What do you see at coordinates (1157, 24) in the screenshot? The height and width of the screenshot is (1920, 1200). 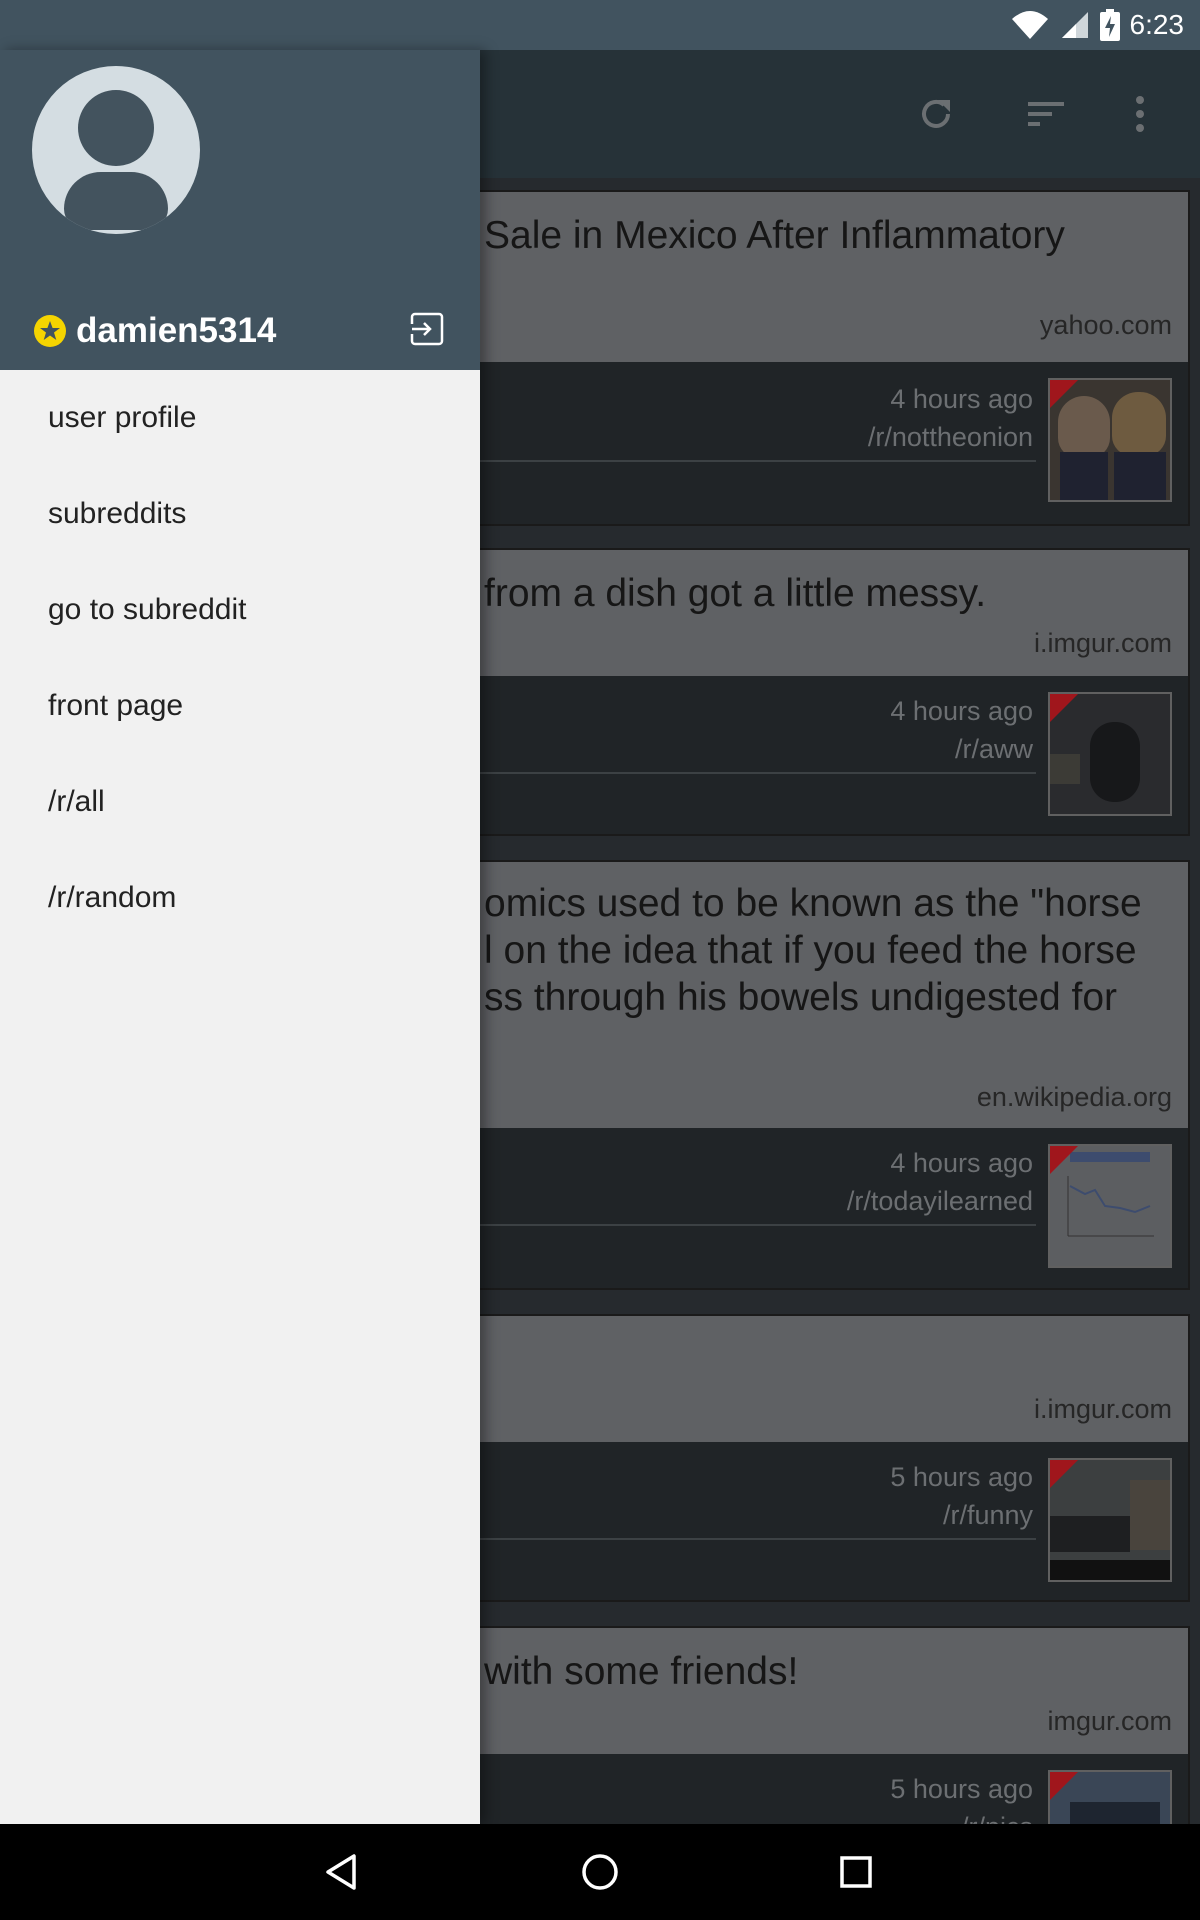 I see `status-time: 6:23` at bounding box center [1157, 24].